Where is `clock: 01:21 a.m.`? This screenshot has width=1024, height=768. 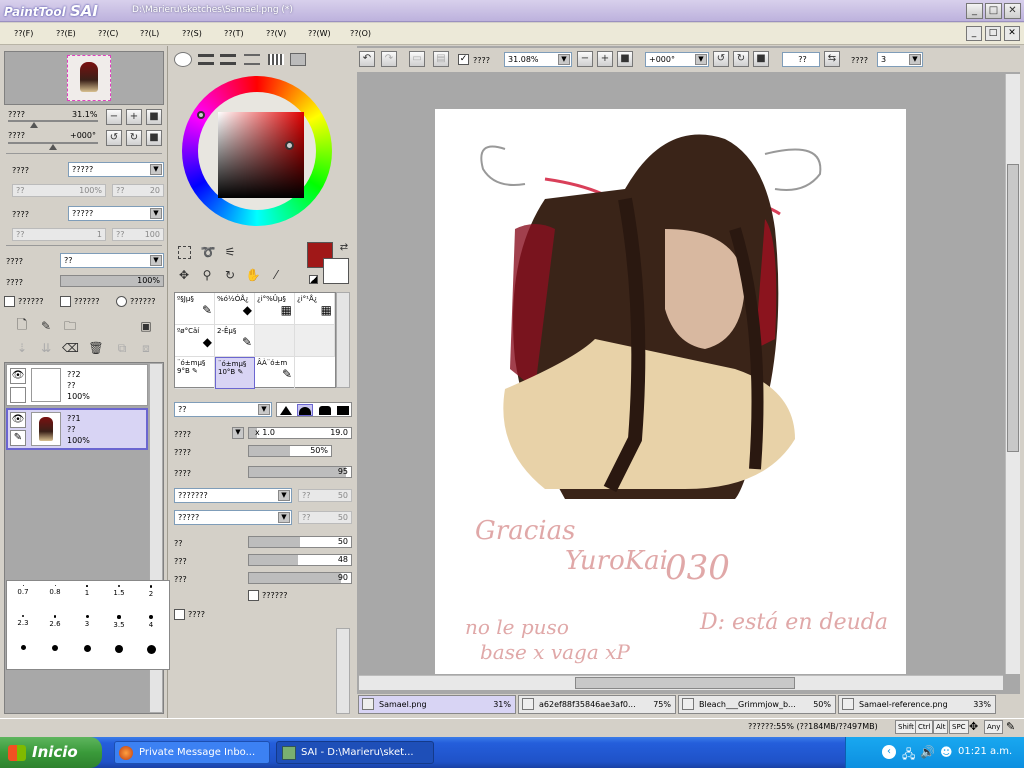 clock: 01:21 a.m. is located at coordinates (985, 751).